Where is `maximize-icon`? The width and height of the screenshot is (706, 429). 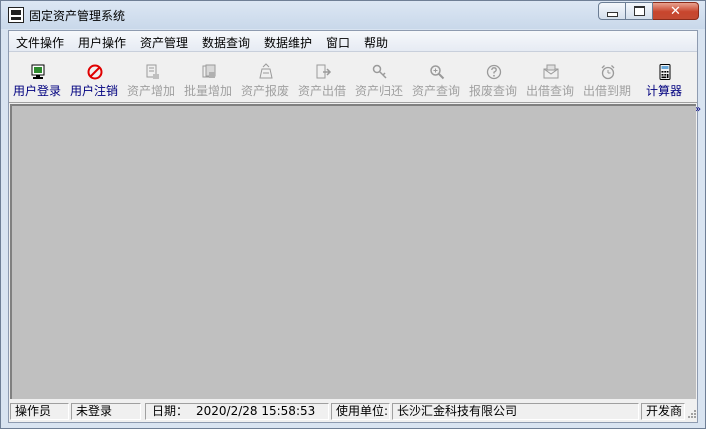
maximize-icon is located at coordinates (639, 11).